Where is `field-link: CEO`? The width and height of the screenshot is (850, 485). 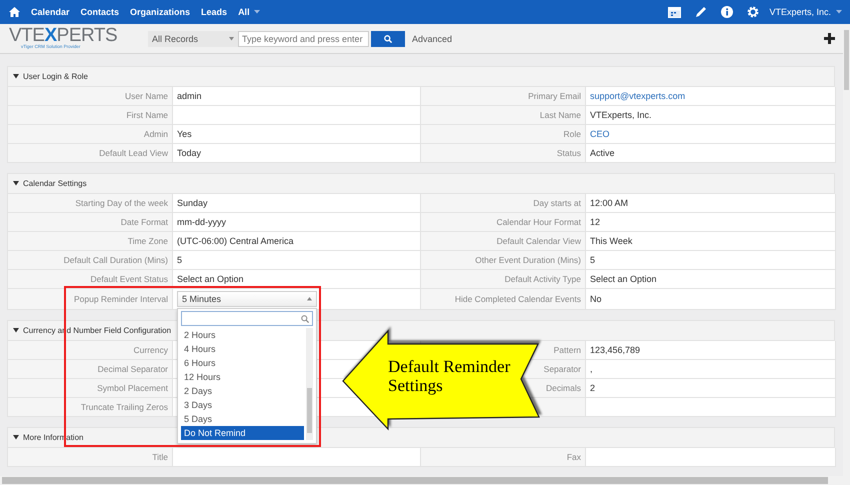
field-link: CEO is located at coordinates (711, 134).